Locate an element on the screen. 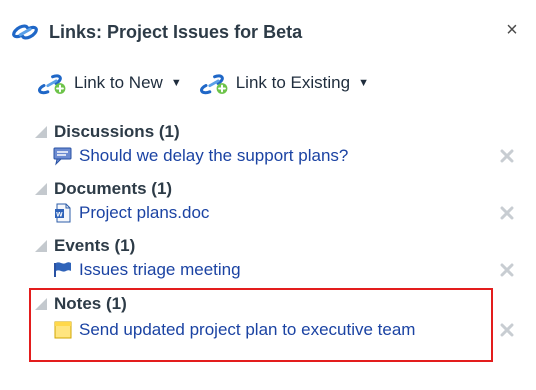 The image size is (536, 390). links-toolbar: Link to New ▼ Link to Existing ▼ is located at coordinates (203, 83).